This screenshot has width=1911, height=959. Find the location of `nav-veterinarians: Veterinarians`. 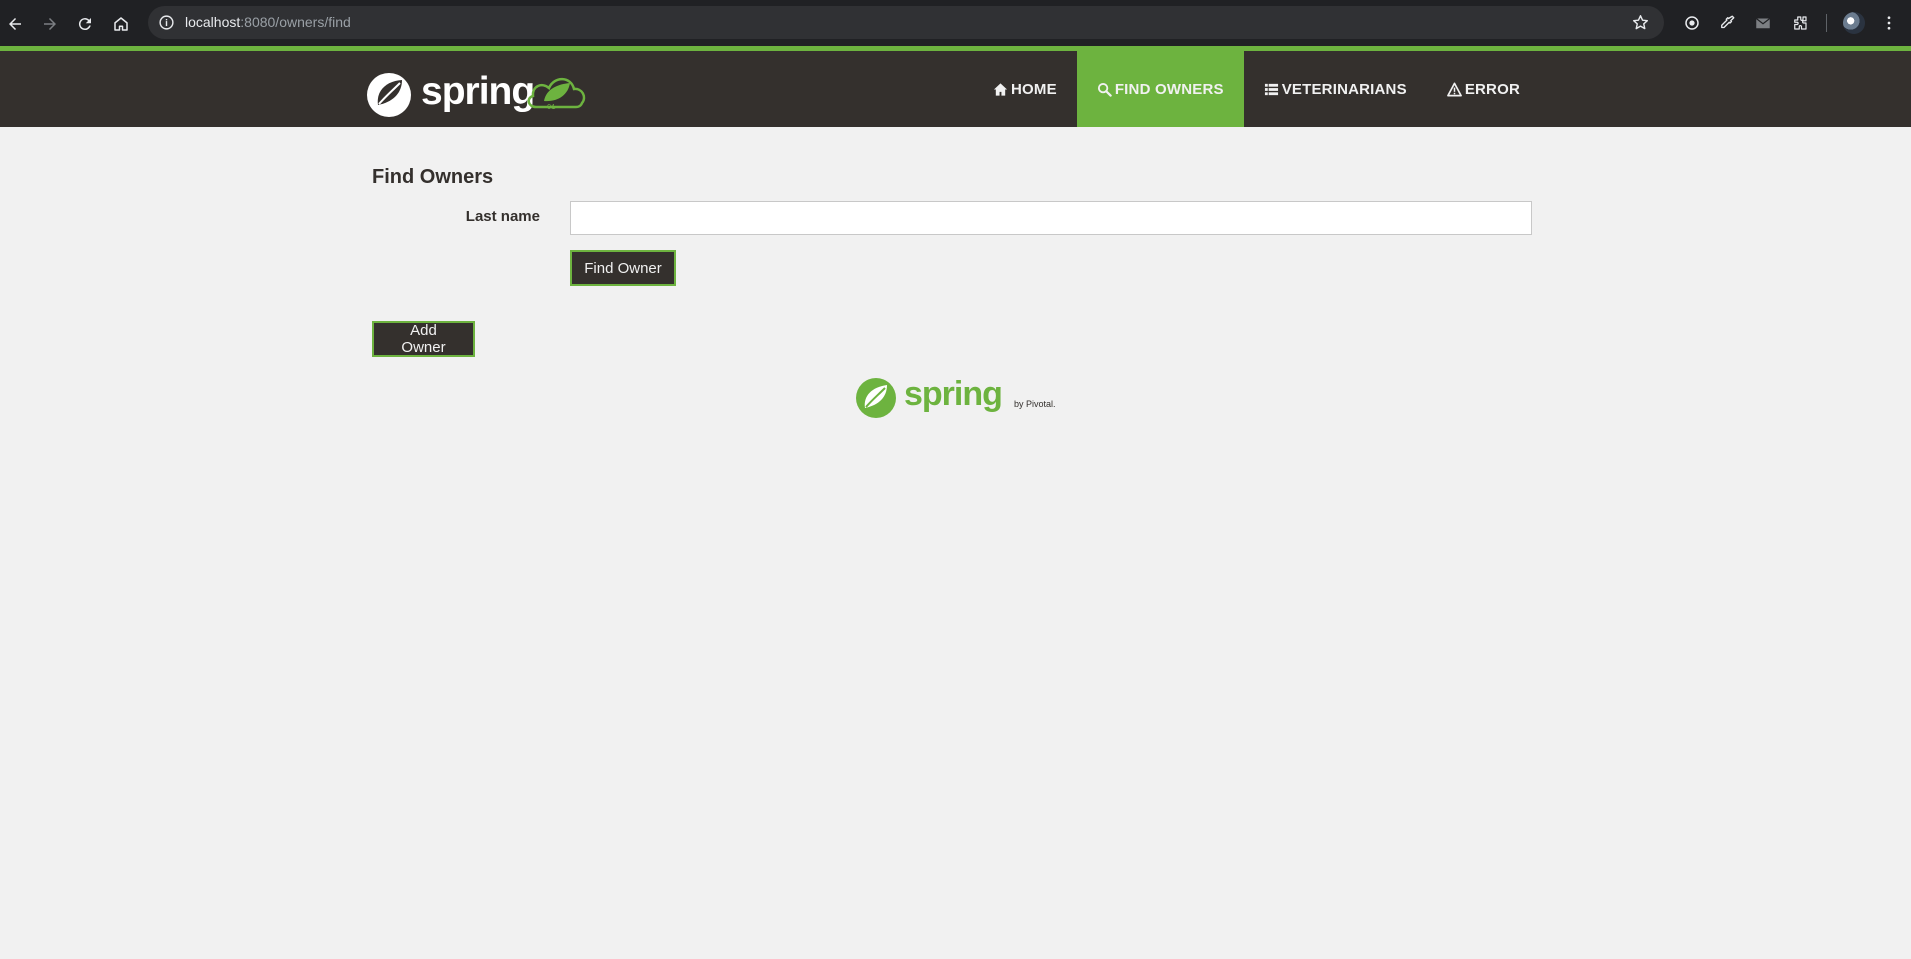

nav-veterinarians: Veterinarians is located at coordinates (1335, 89).